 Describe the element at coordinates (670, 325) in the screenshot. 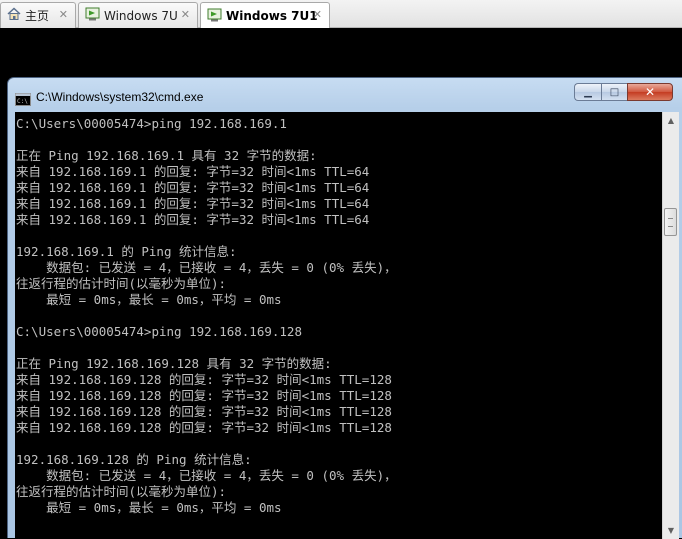

I see `vertical-scrollbar: ▲ ▼` at that location.